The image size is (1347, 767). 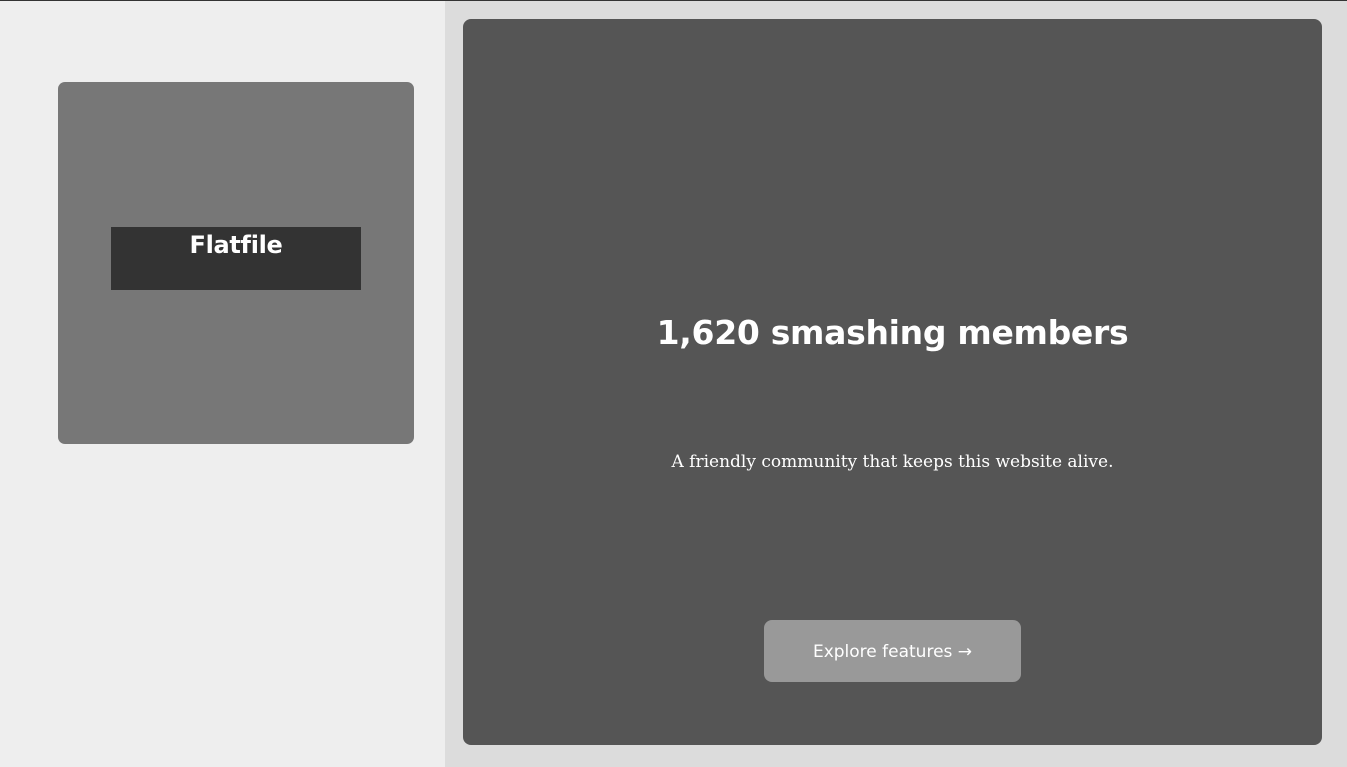 I want to click on logo-plate: Flatfile, so click(x=236, y=258).